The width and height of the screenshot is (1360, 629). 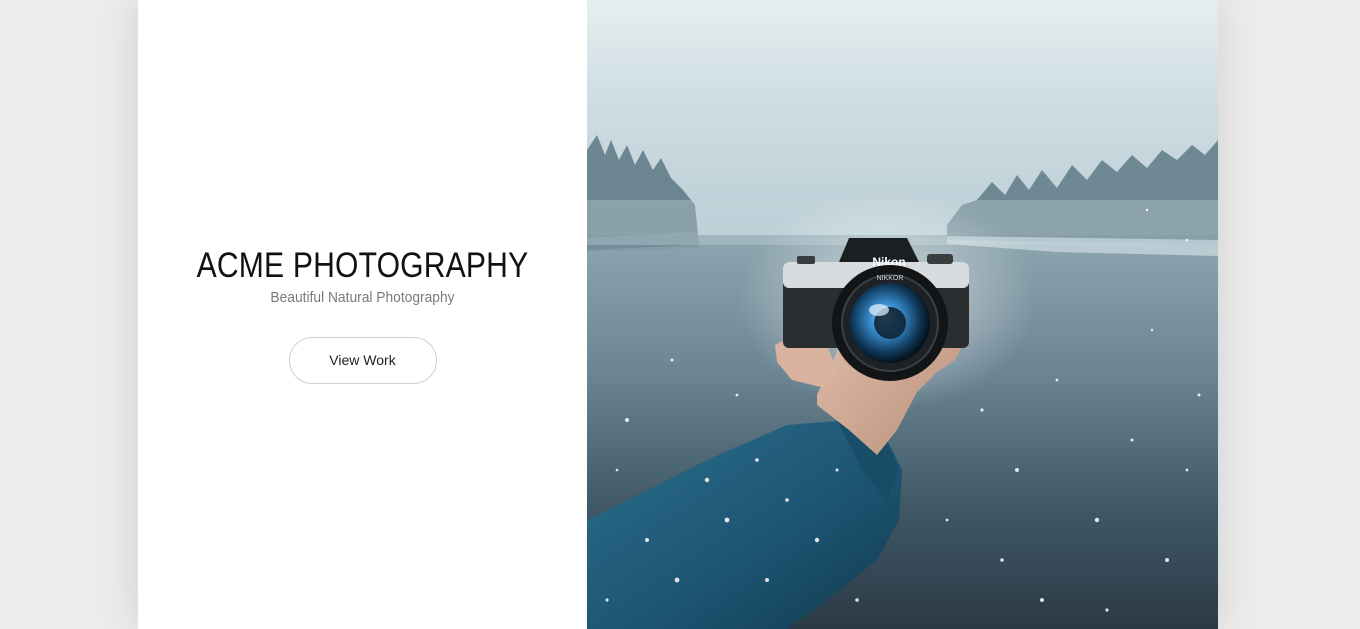 What do you see at coordinates (362, 265) in the screenshot?
I see `site-title: ACME PHOTOGRAPHY` at bounding box center [362, 265].